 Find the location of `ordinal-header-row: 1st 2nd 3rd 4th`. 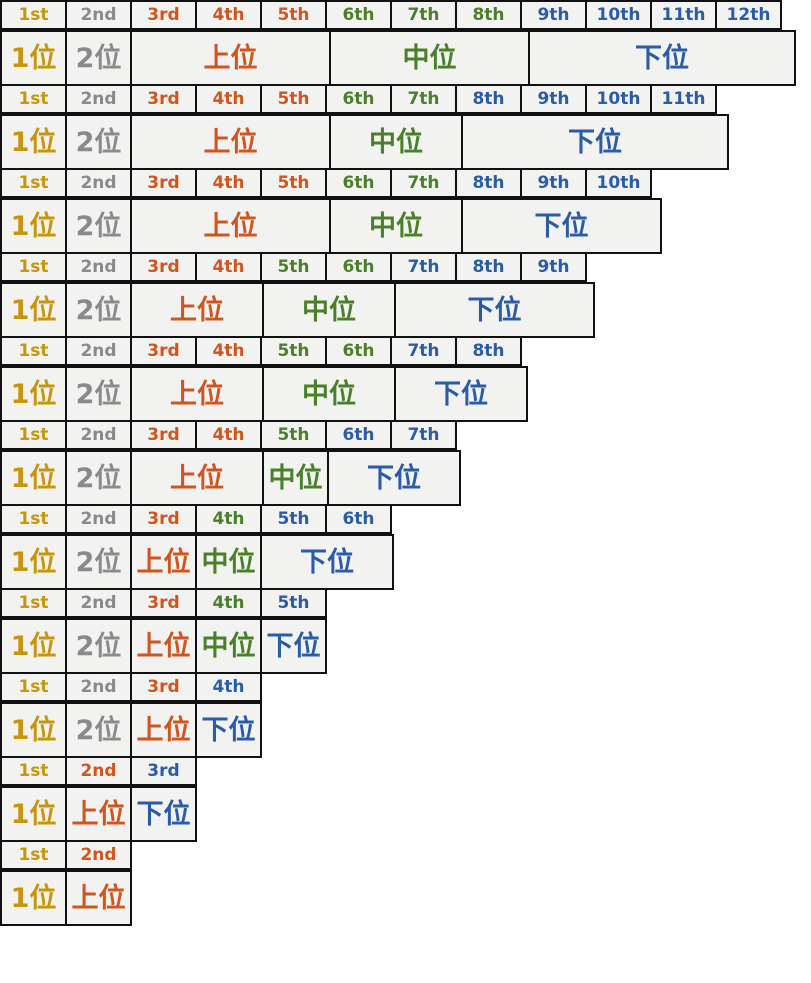

ordinal-header-row: 1st 2nd 3rd 4th is located at coordinates (405, 687).